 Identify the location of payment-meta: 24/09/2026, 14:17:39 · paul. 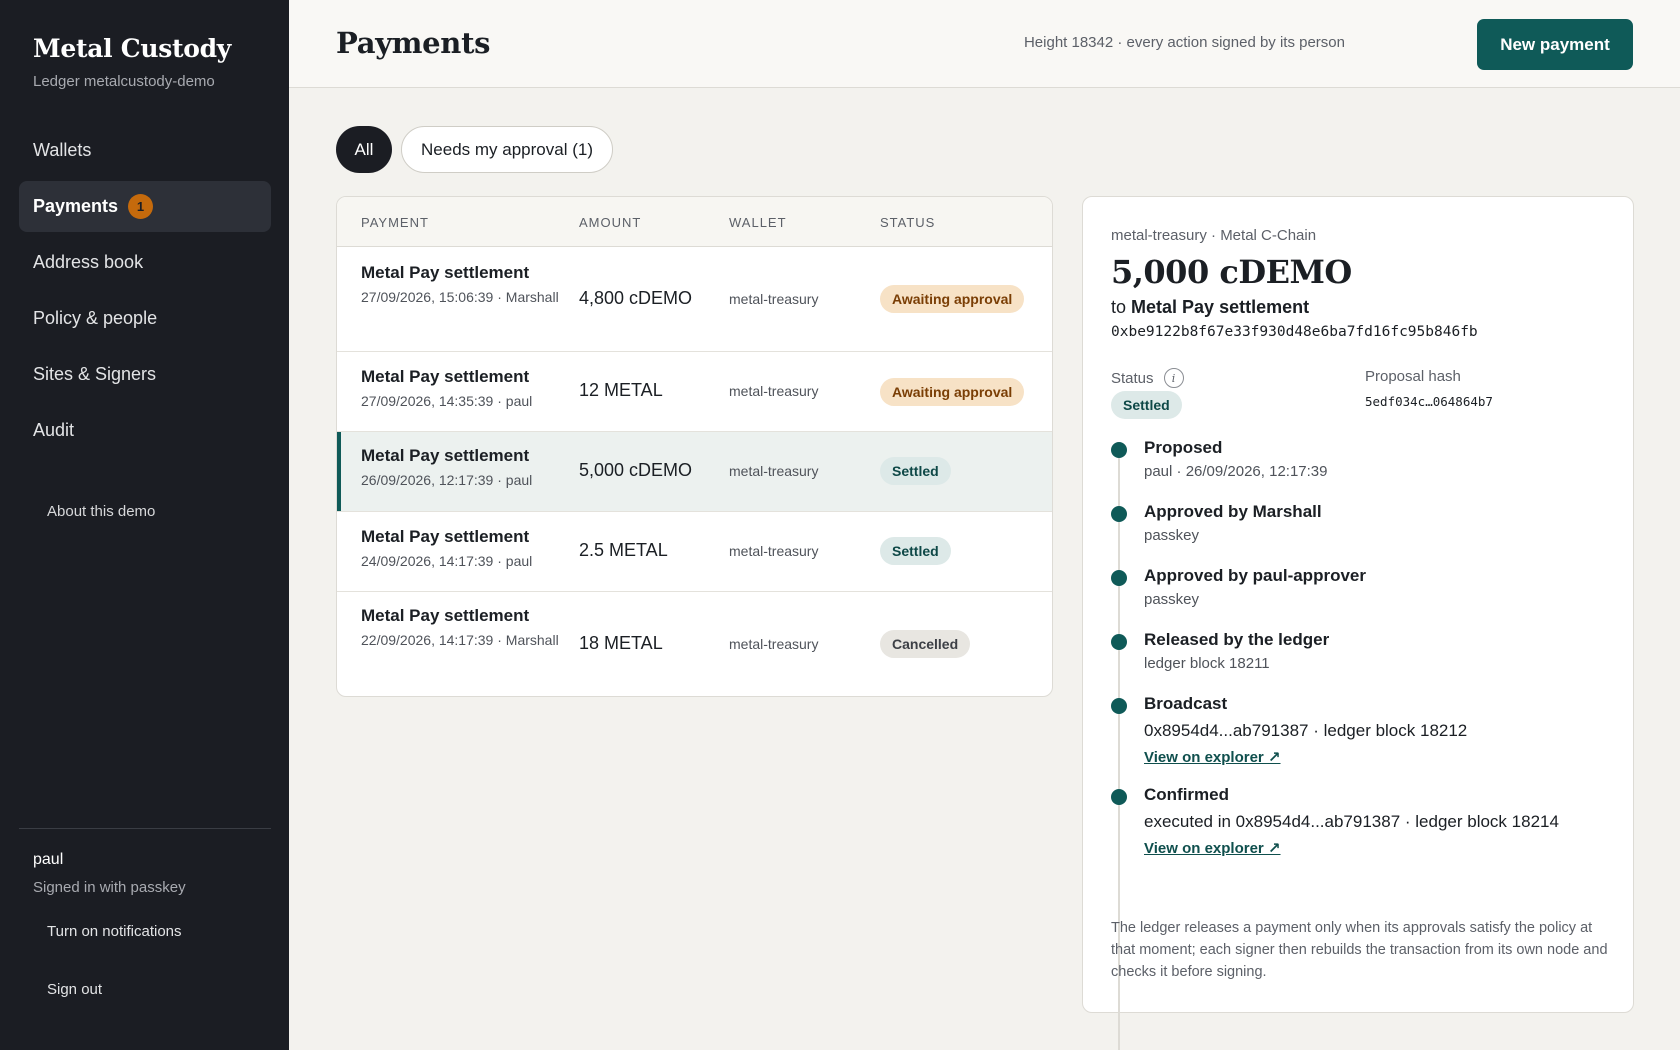
(447, 561).